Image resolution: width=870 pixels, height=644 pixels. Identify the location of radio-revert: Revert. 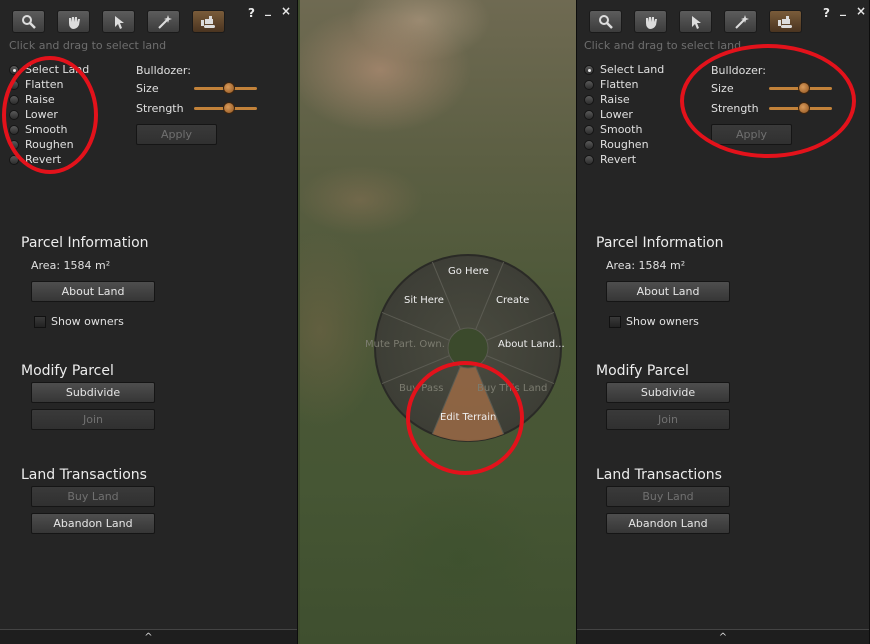
(624, 159).